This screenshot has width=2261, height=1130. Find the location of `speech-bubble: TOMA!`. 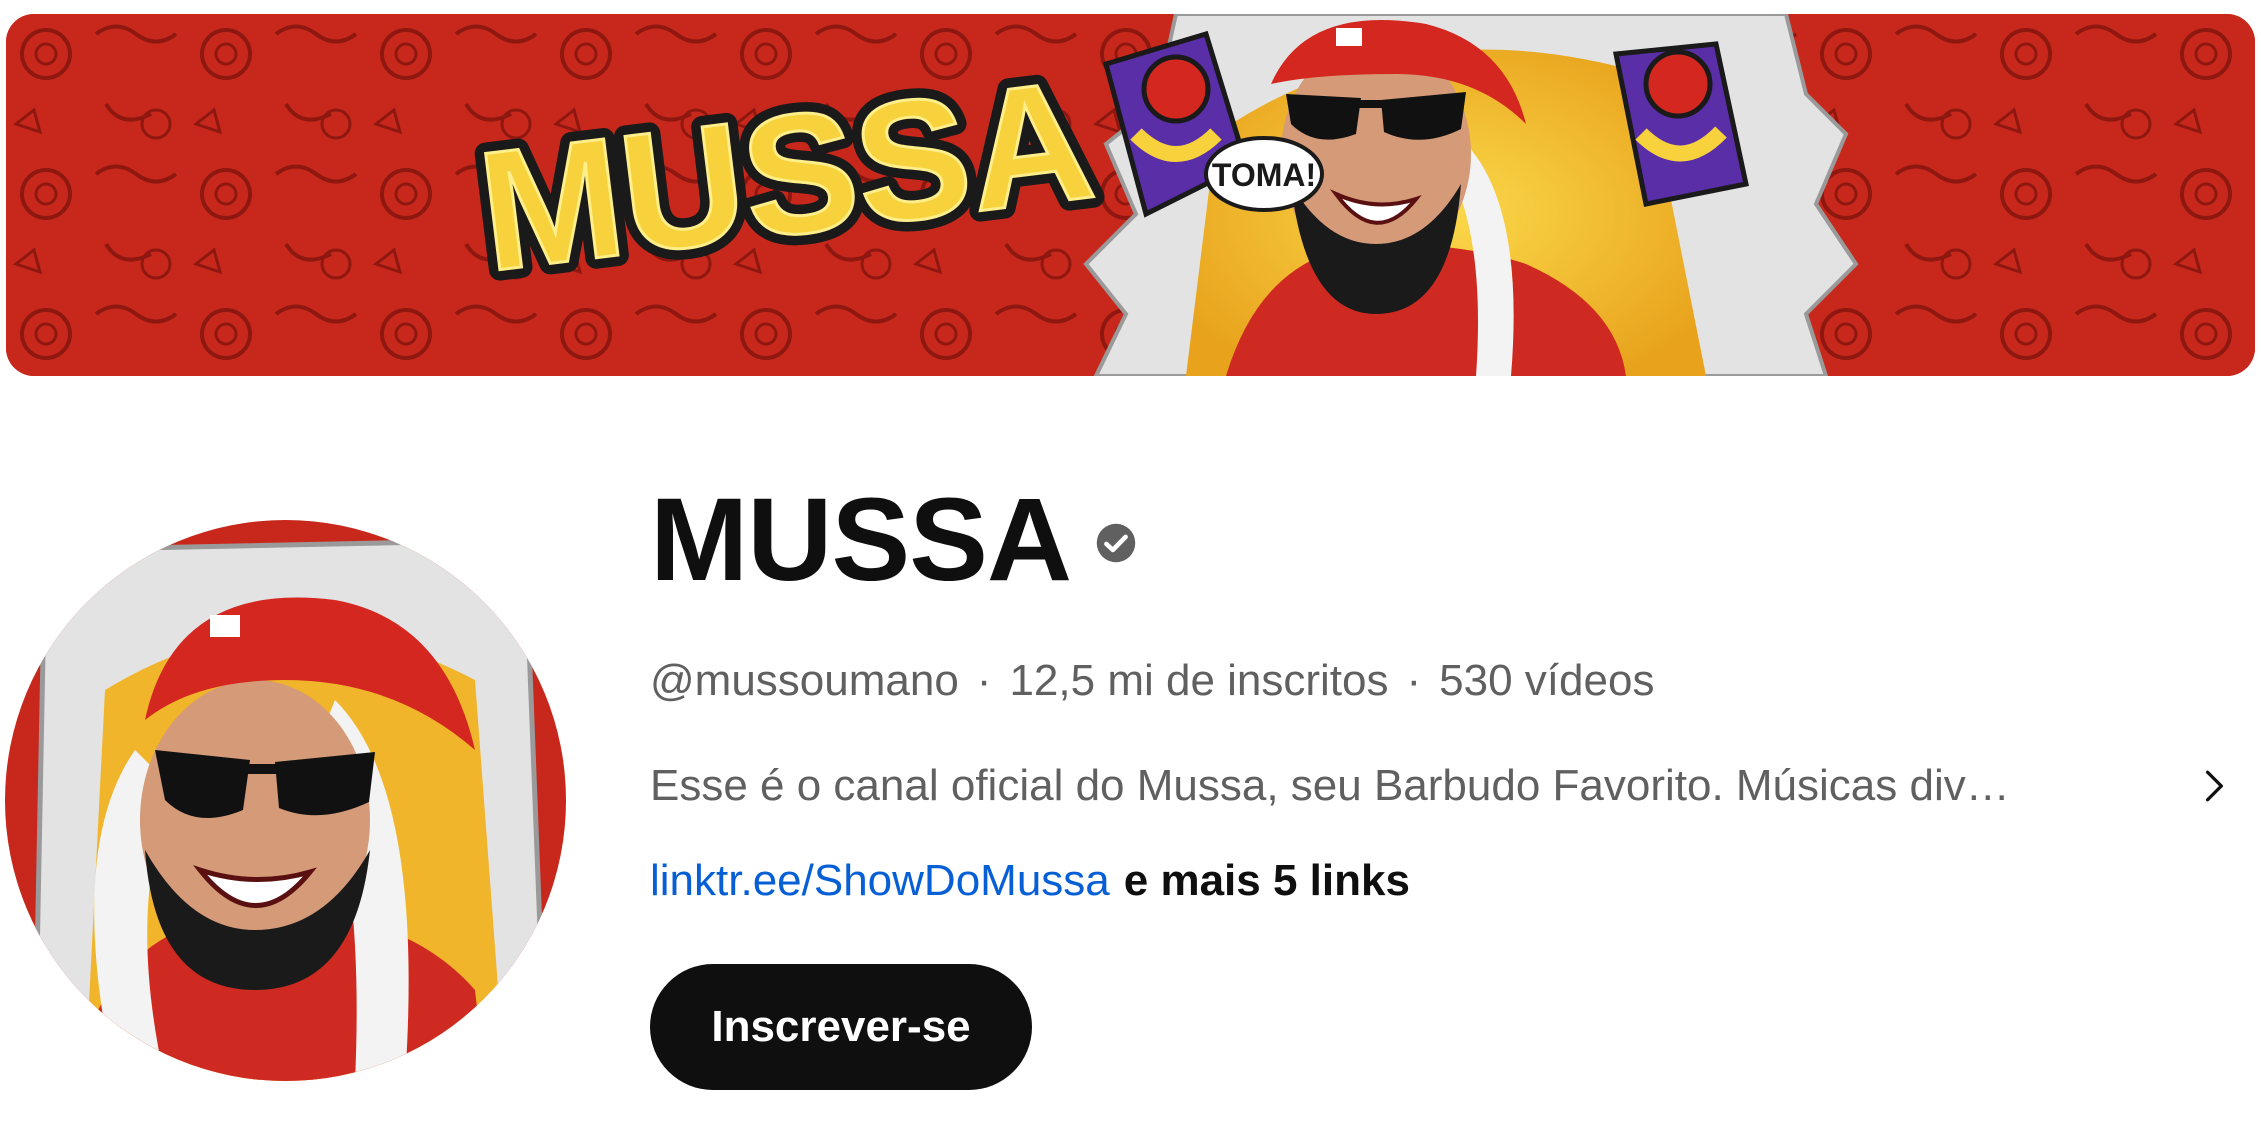

speech-bubble: TOMA! is located at coordinates (1264, 174).